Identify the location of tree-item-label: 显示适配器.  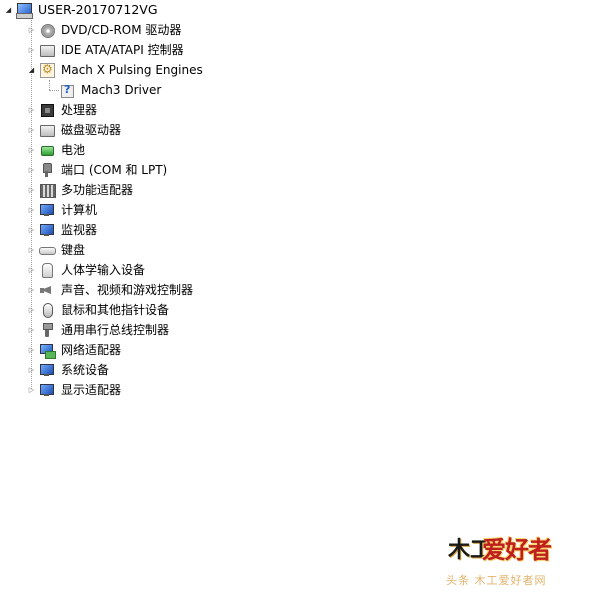
(91, 390).